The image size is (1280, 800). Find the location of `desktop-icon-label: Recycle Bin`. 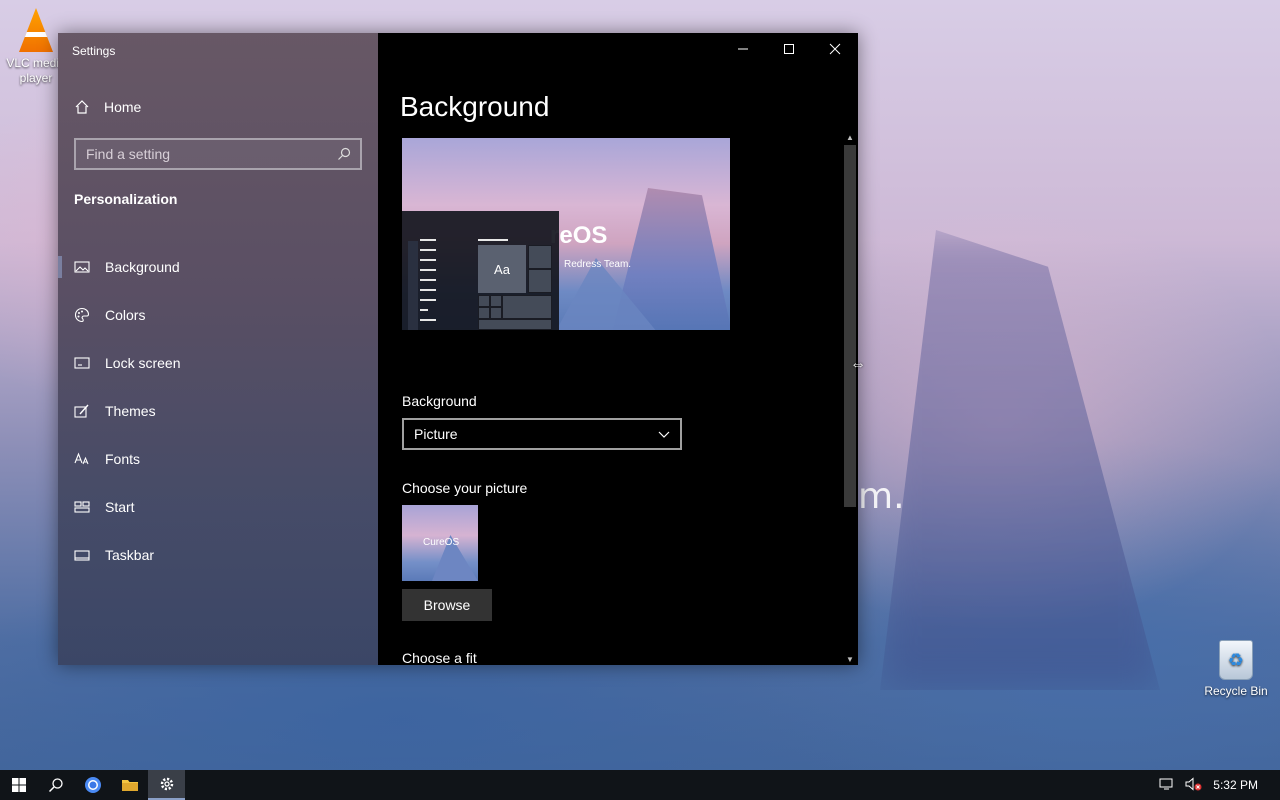

desktop-icon-label: Recycle Bin is located at coordinates (1236, 691).